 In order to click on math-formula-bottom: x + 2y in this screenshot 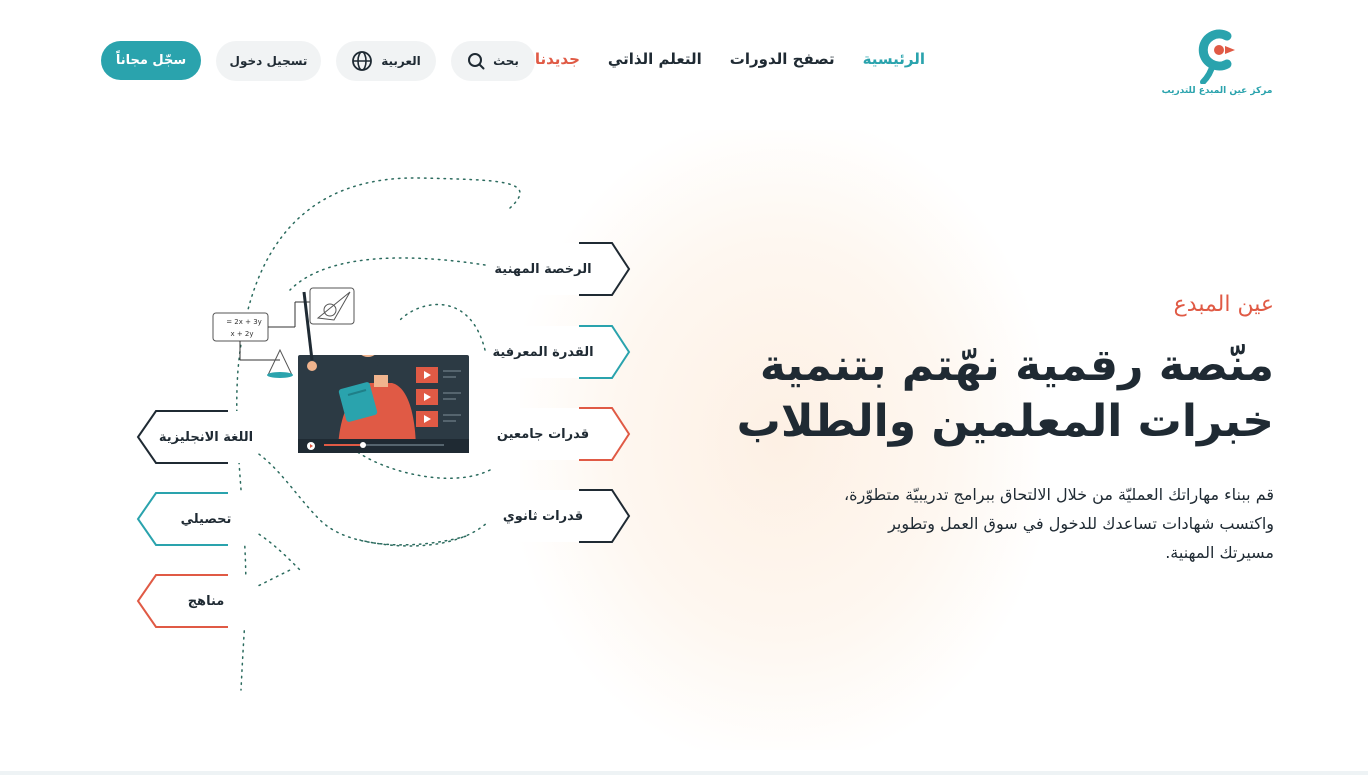, I will do `click(241, 334)`.